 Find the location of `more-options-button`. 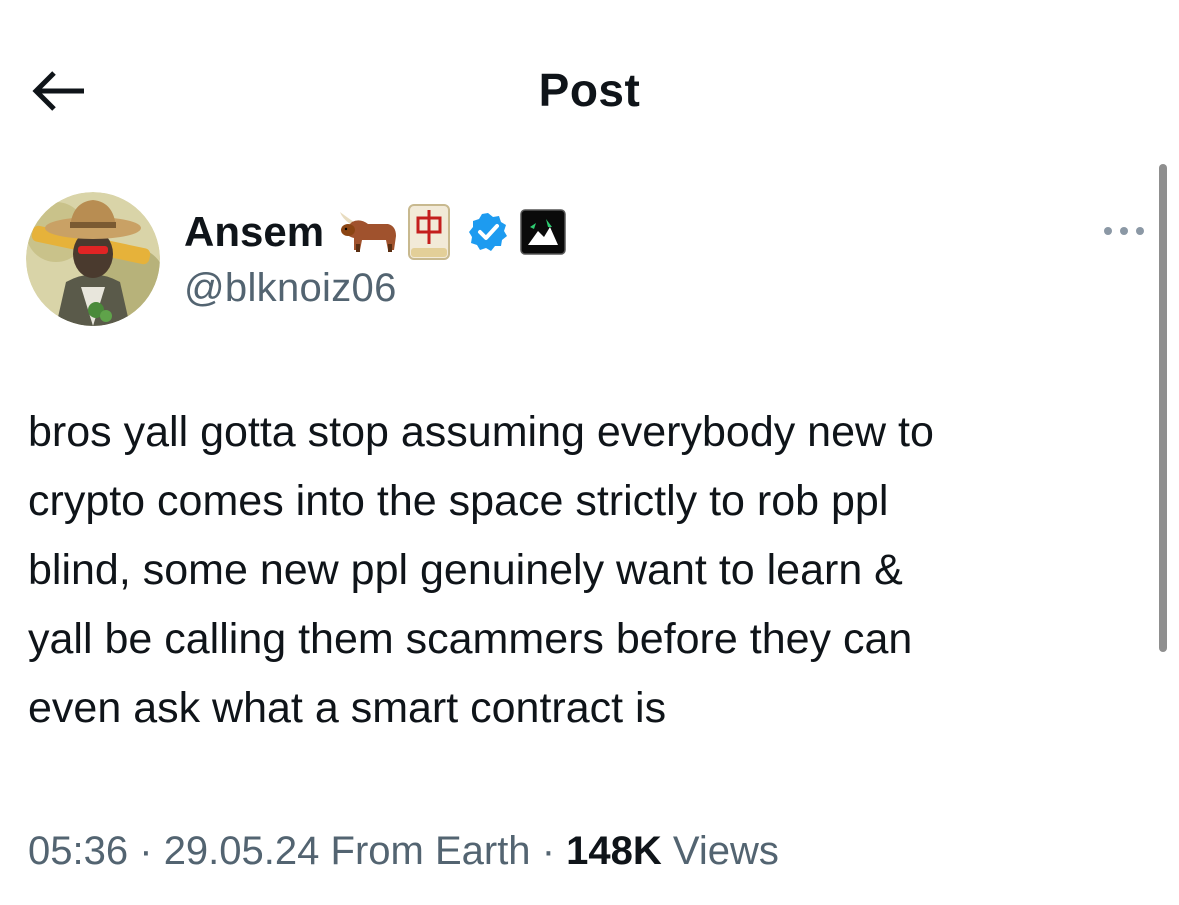

more-options-button is located at coordinates (1124, 231).